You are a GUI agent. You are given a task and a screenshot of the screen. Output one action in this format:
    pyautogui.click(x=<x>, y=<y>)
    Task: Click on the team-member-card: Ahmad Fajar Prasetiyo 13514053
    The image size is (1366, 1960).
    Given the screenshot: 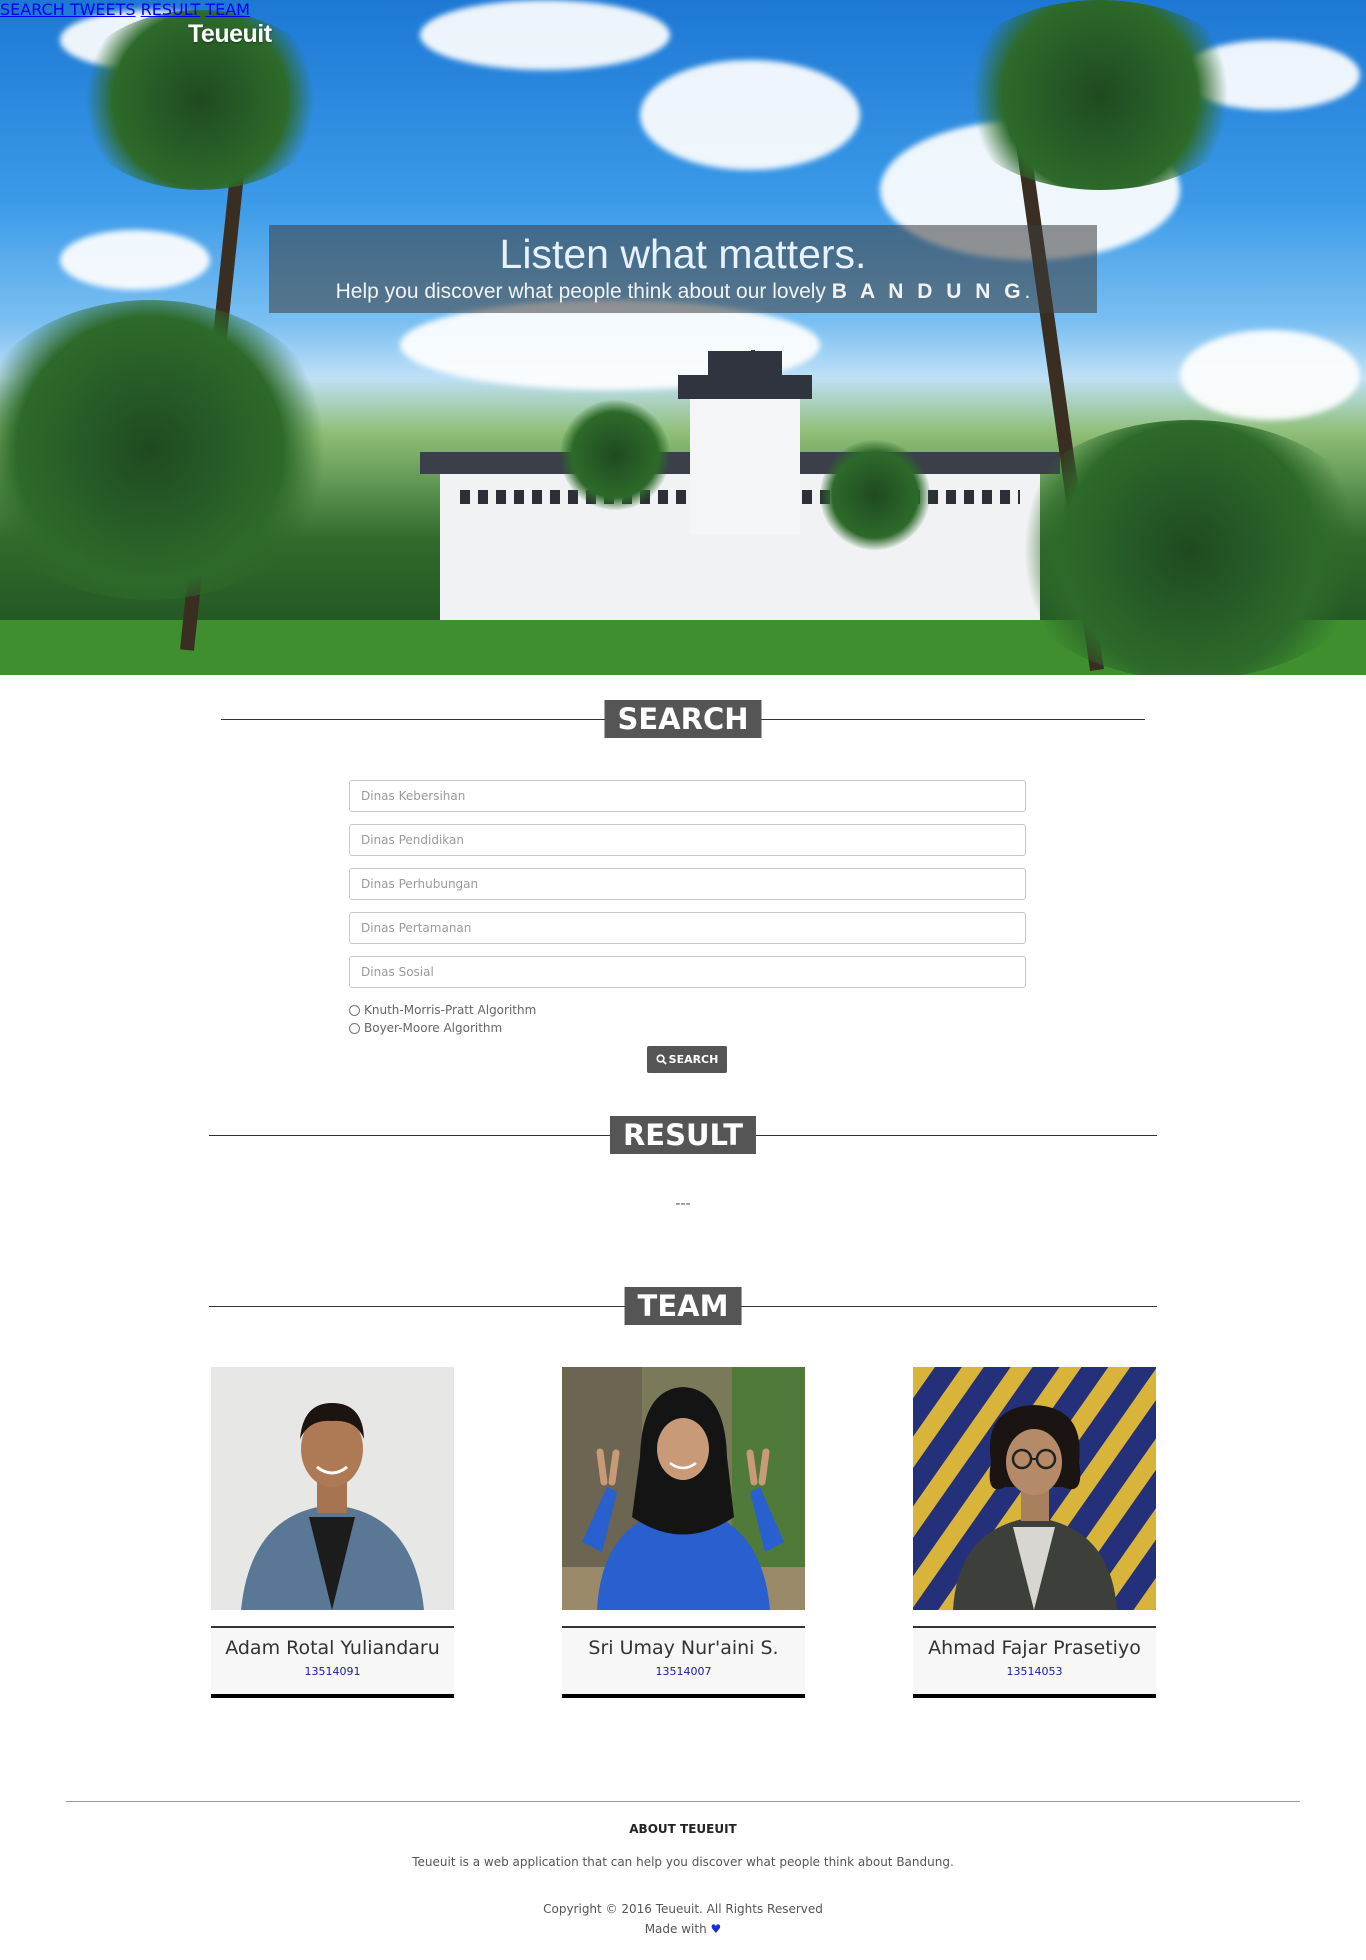 What is the action you would take?
    pyautogui.click(x=1034, y=1532)
    